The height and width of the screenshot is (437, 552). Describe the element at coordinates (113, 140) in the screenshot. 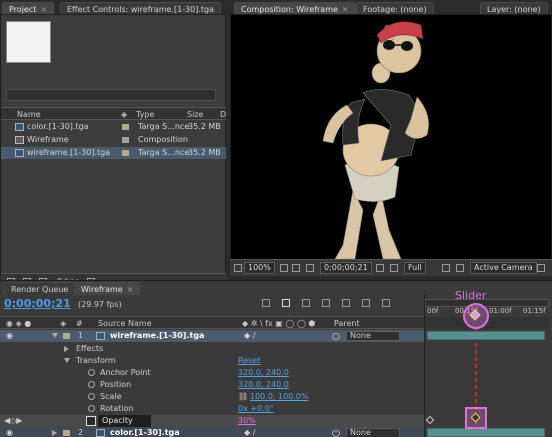

I see `project-item: Wireframe Composition` at that location.